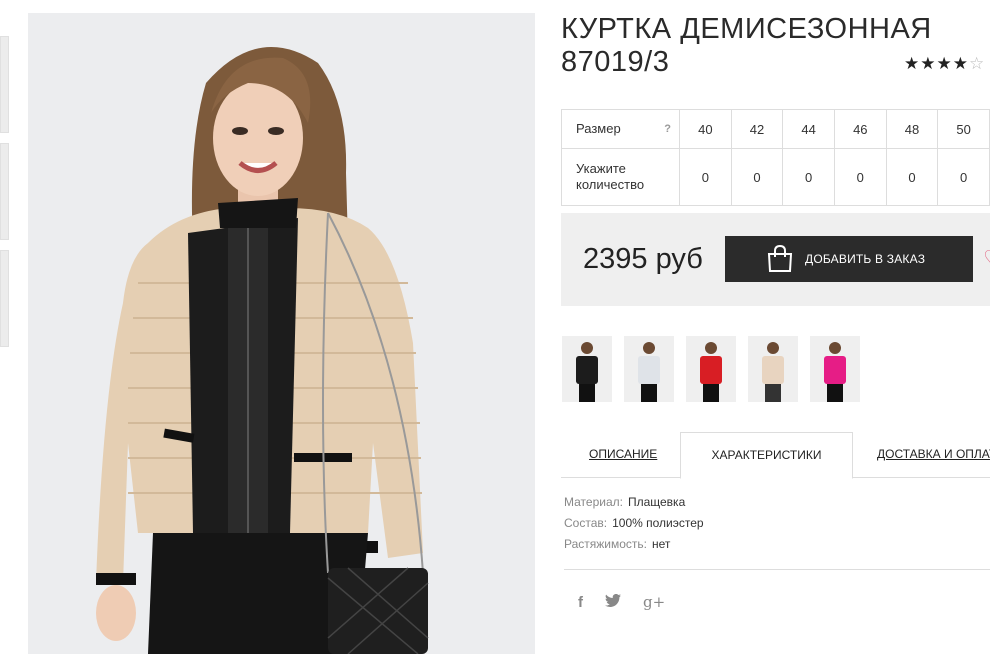 The image size is (990, 654). I want to click on spec-key: Растяжимость:, so click(606, 544).